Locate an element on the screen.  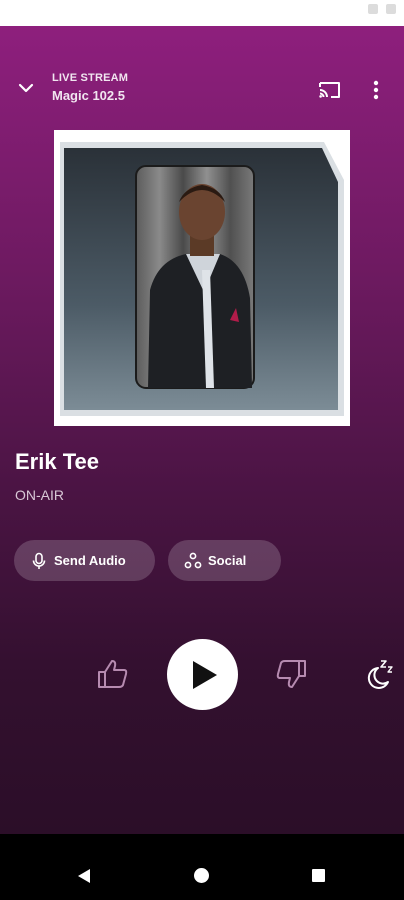
system-nav-bar is located at coordinates (202, 867).